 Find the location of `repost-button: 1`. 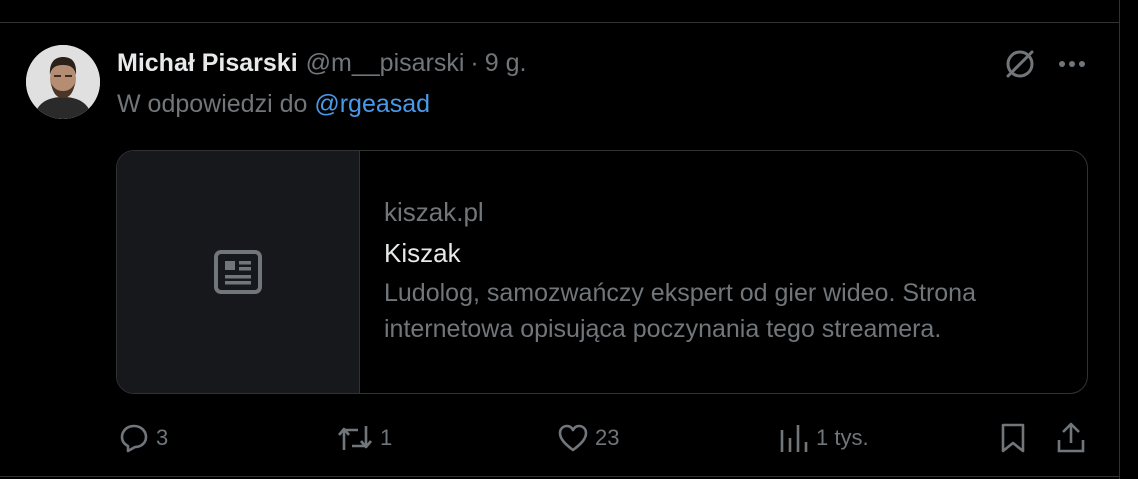

repost-button: 1 is located at coordinates (364, 438).